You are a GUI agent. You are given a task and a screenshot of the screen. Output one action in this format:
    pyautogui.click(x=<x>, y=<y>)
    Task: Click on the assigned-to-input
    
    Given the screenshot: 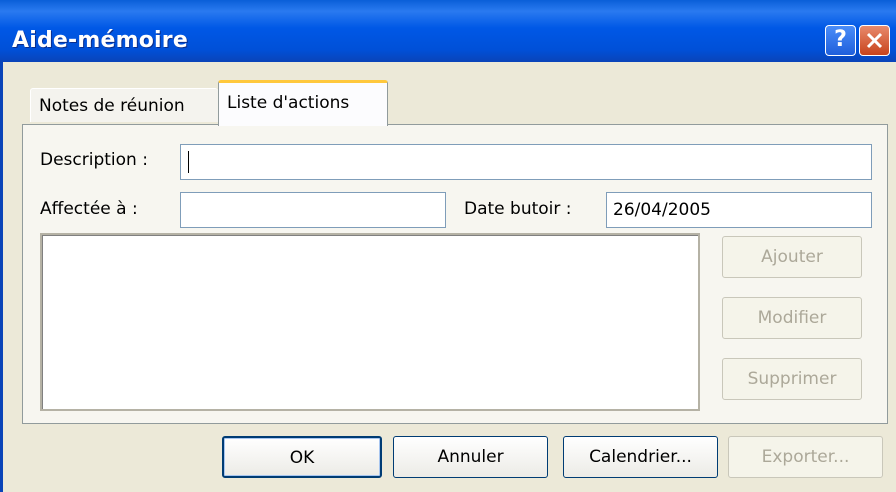 What is the action you would take?
    pyautogui.click(x=313, y=210)
    